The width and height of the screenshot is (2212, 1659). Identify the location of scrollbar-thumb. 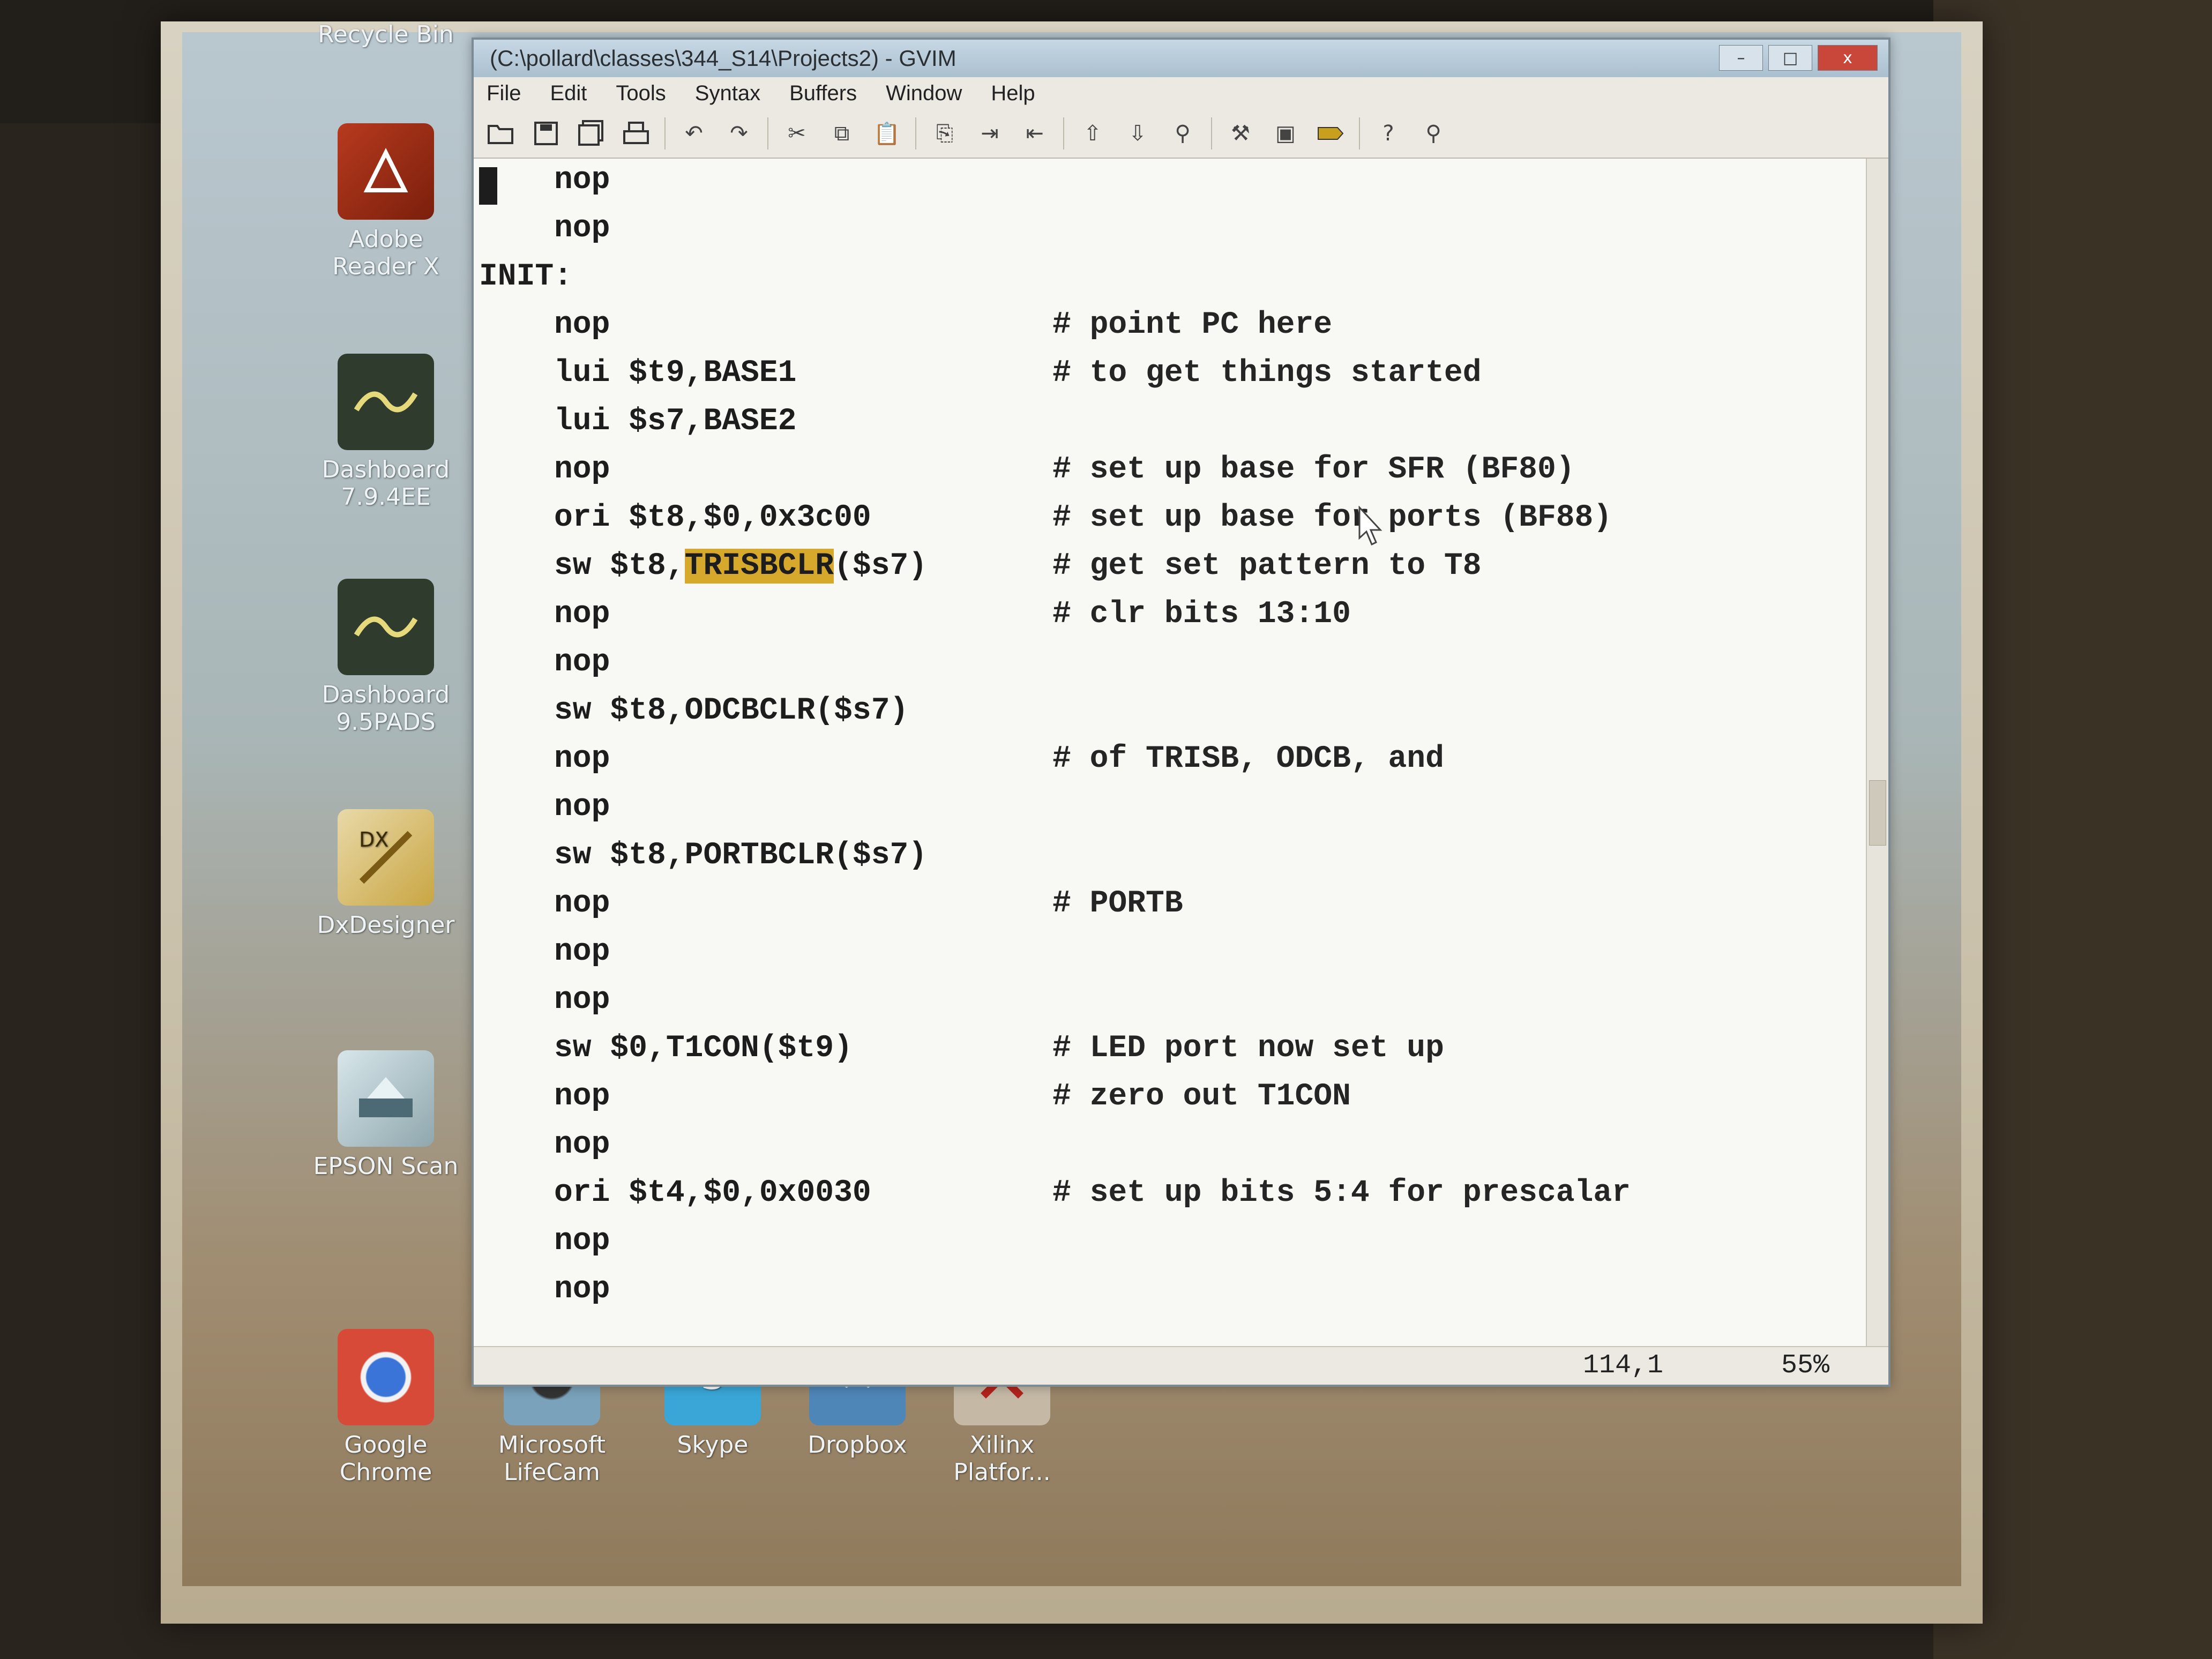
(1877, 813).